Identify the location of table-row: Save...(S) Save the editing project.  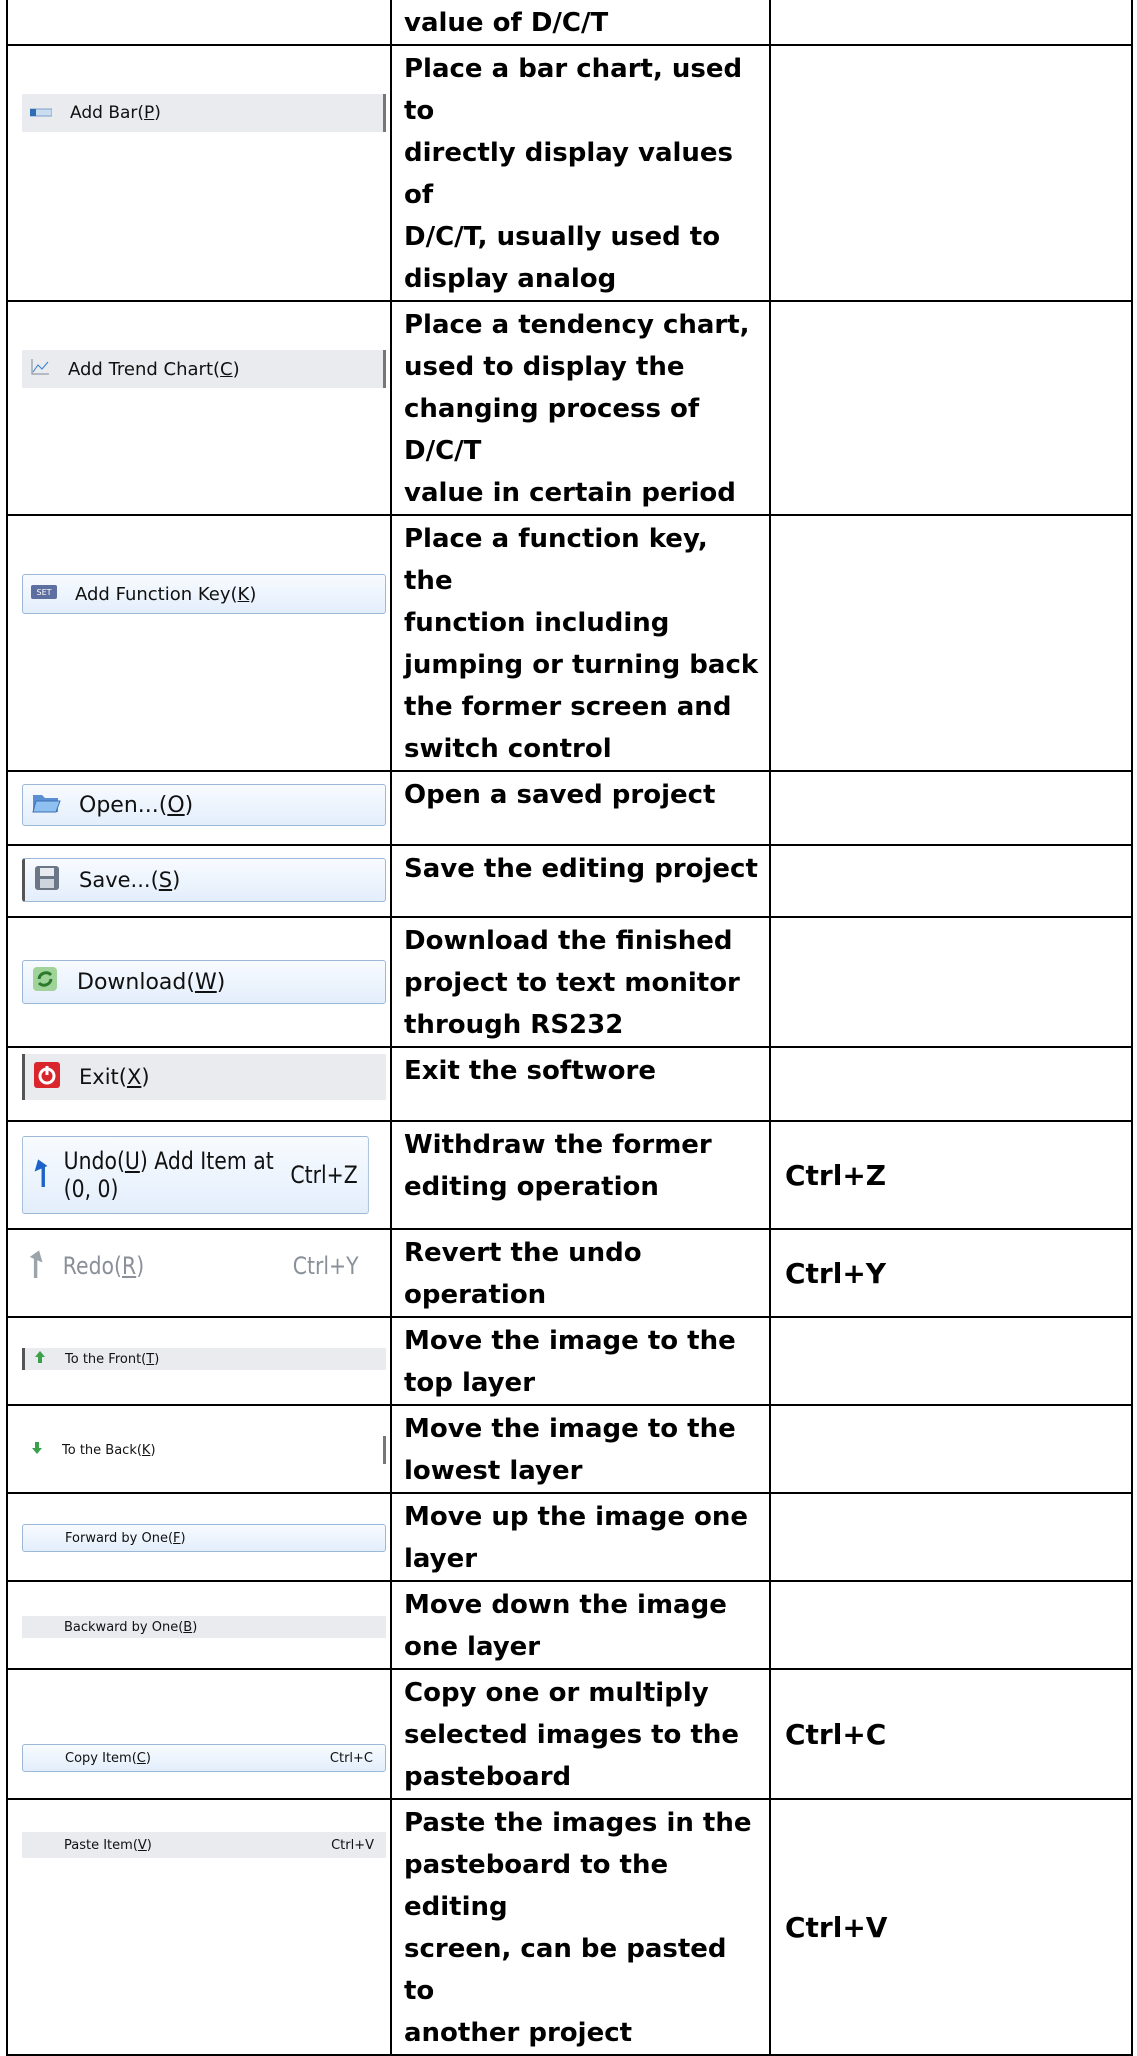
(569, 881).